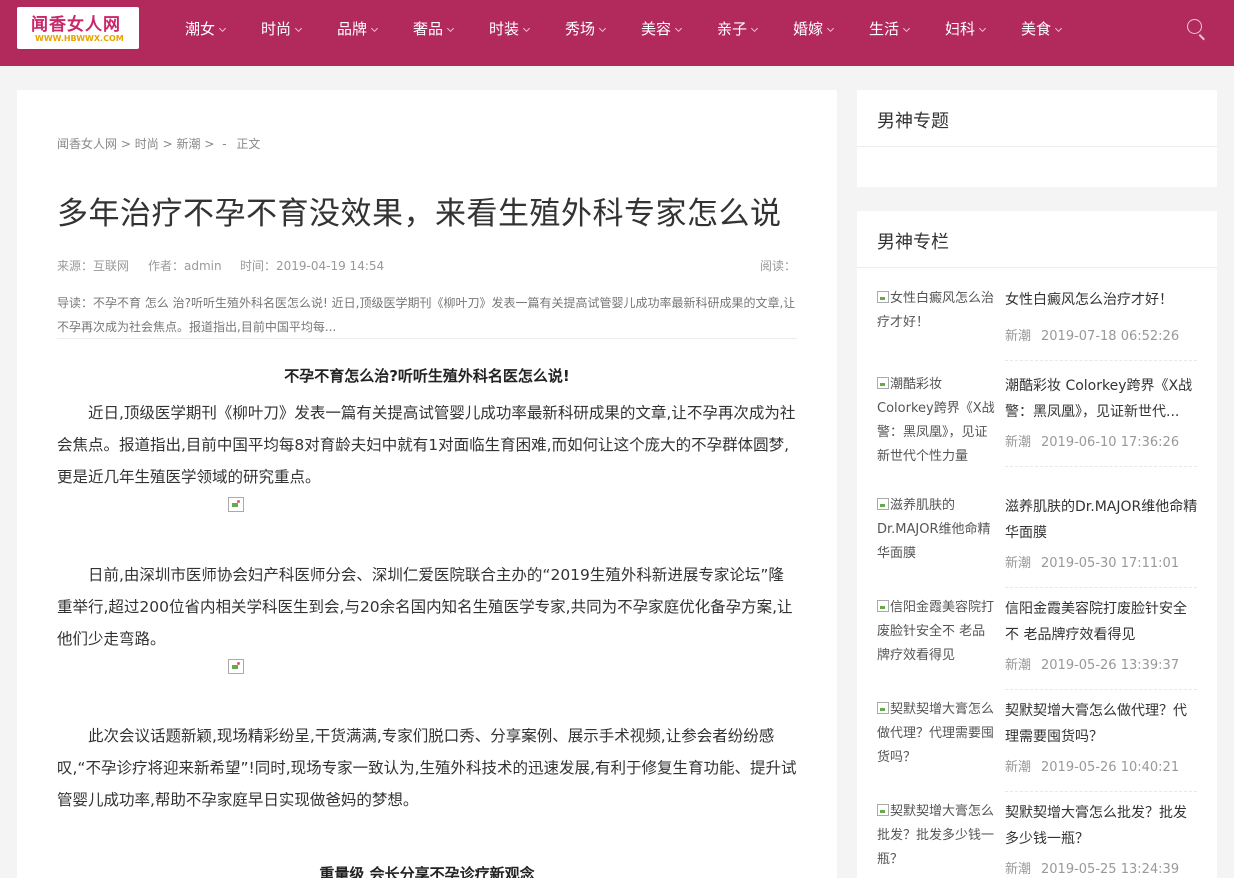  I want to click on thumbnail-alt-text: 信阳金霞美容院打废脸针安全不 老品牌疗效看得见, so click(936, 631).